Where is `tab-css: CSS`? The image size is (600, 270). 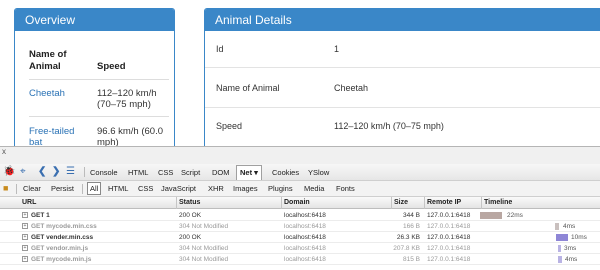 tab-css: CSS is located at coordinates (165, 172).